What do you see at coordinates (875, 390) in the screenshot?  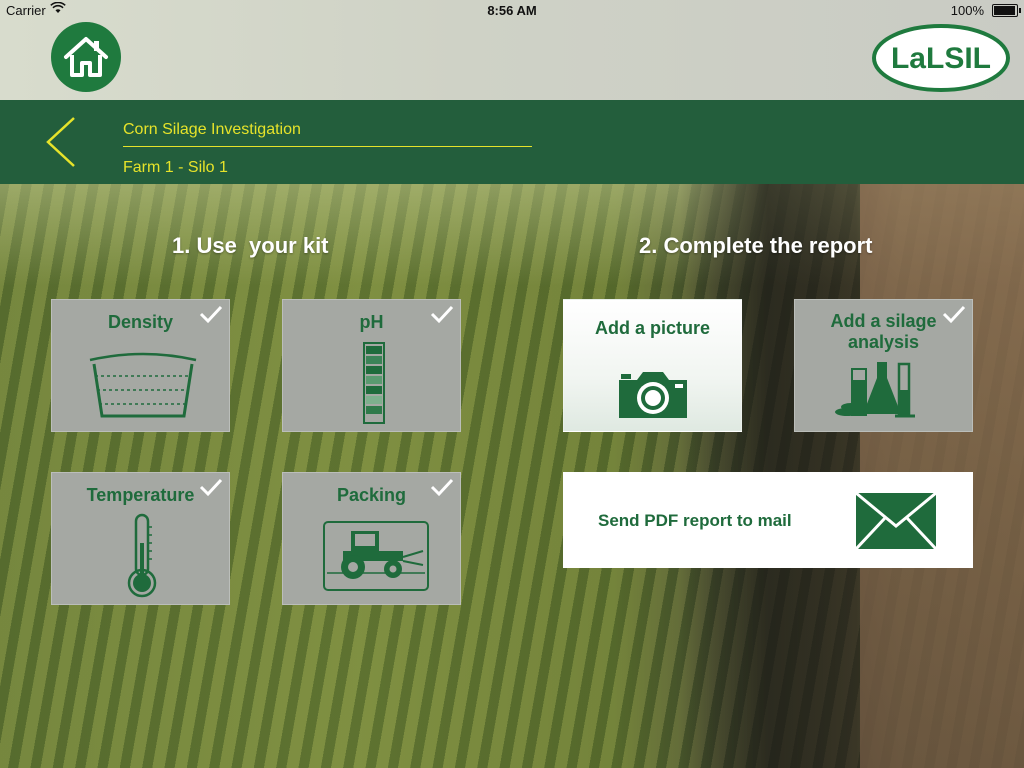 I see `lab-flask-icon` at bounding box center [875, 390].